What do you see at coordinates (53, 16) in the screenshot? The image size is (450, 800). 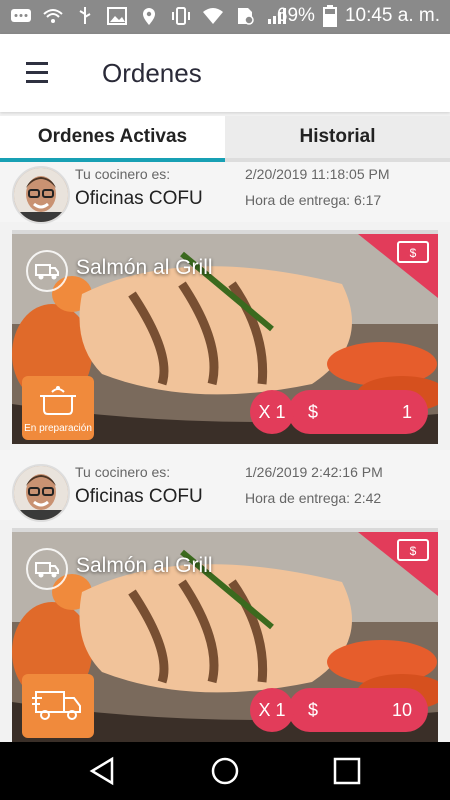 I see `hotspot-icon` at bounding box center [53, 16].